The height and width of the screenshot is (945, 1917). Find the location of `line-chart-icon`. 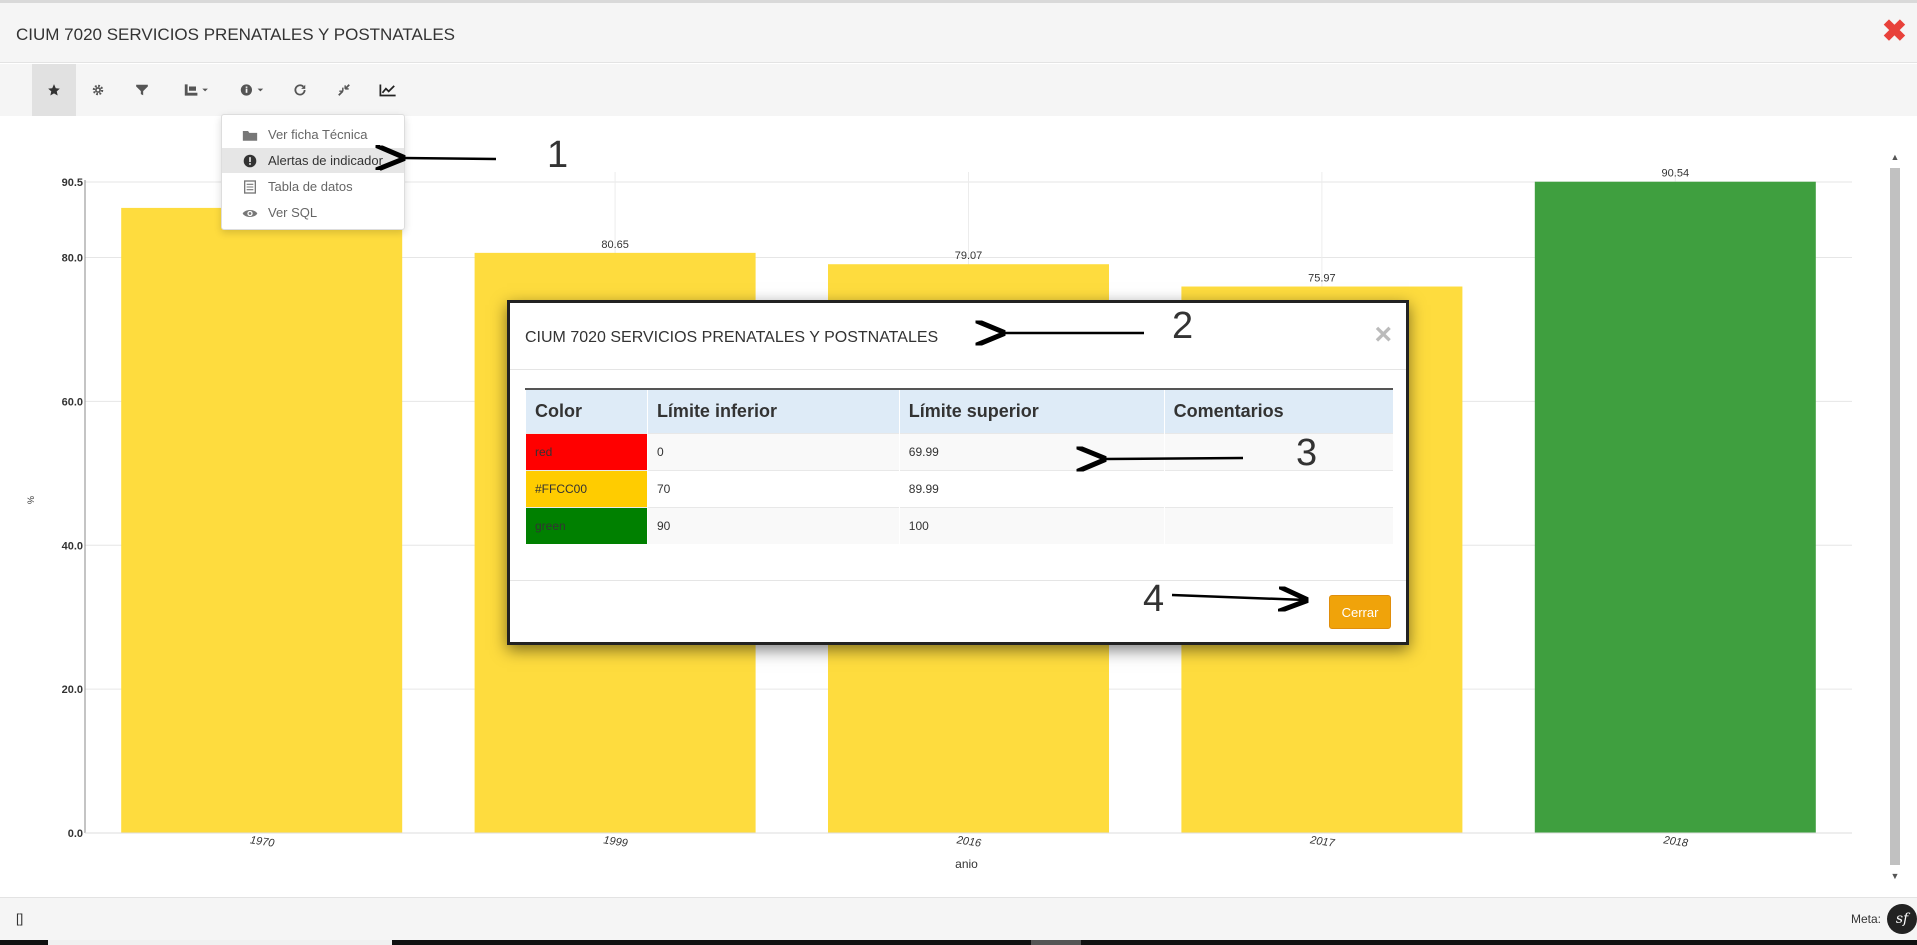

line-chart-icon is located at coordinates (387, 90).